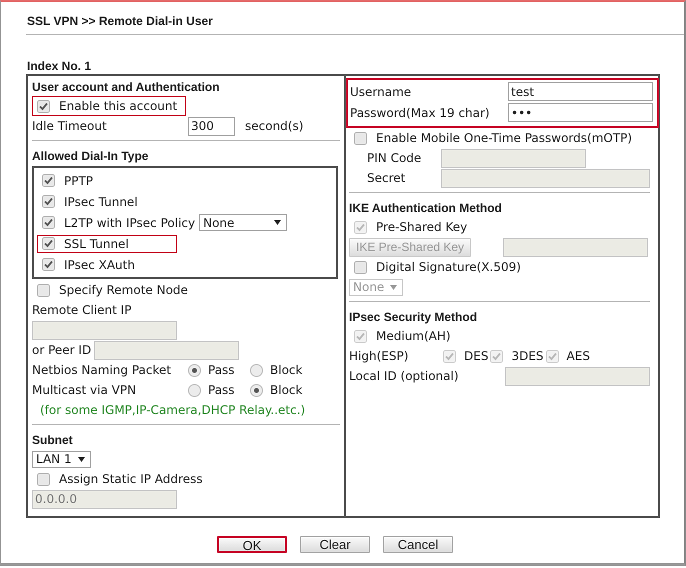  Describe the element at coordinates (413, 336) in the screenshot. I see `checkbox-label: Medium(AH)` at that location.